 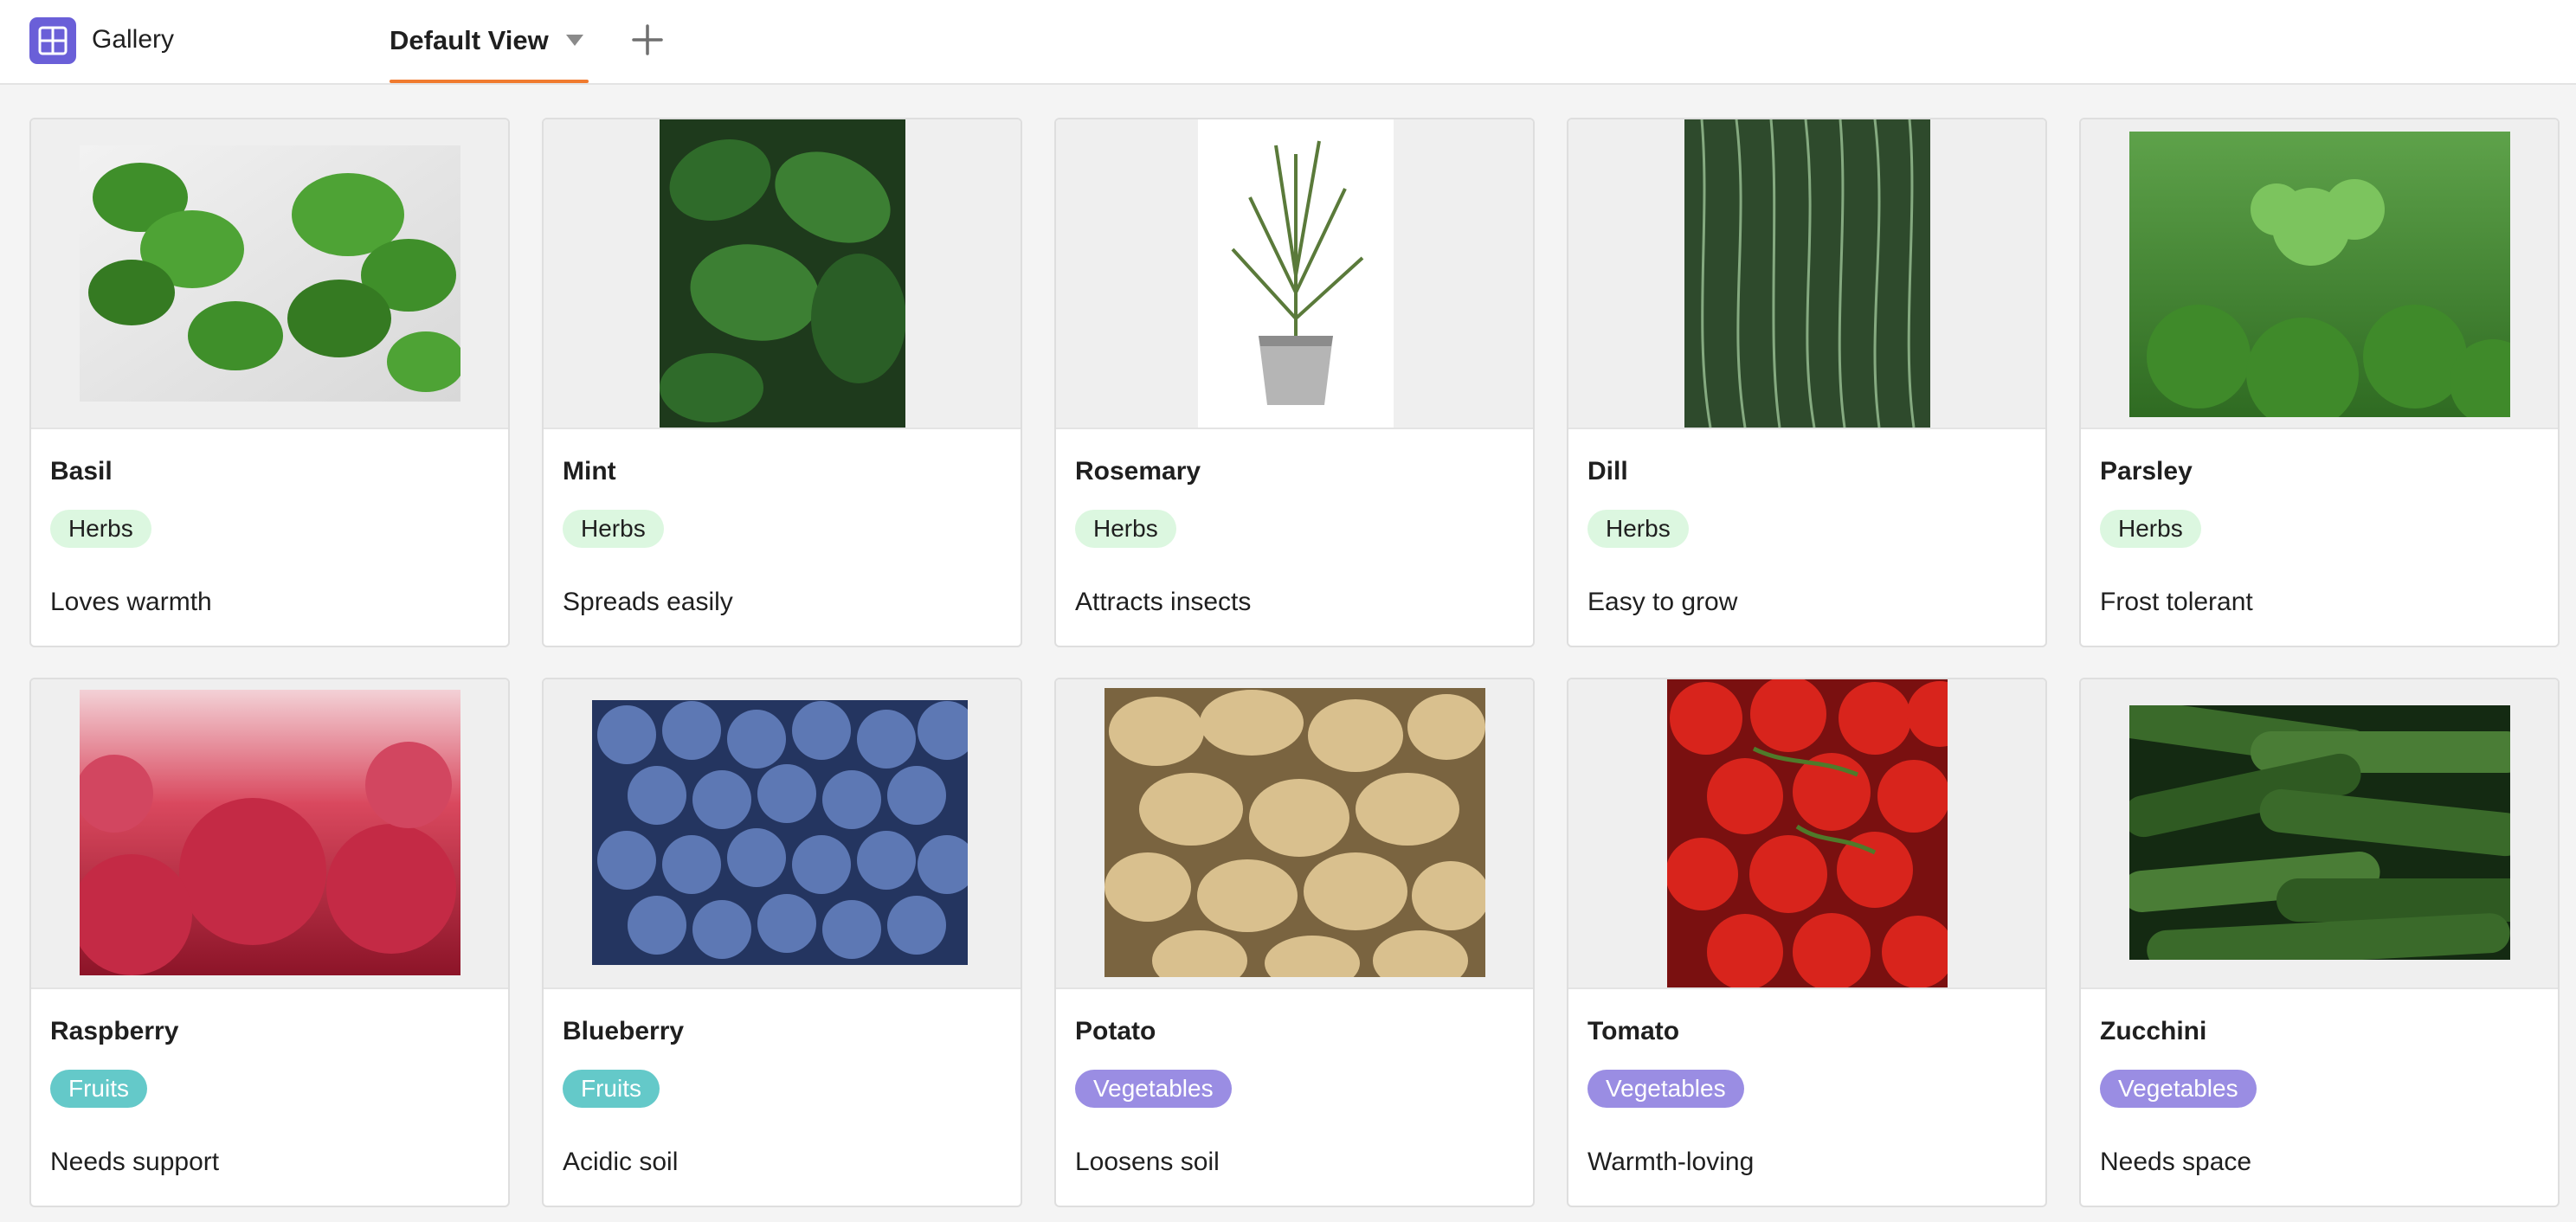 I want to click on gallery-card: Basil Herbs Loves warmth, so click(x=269, y=382).